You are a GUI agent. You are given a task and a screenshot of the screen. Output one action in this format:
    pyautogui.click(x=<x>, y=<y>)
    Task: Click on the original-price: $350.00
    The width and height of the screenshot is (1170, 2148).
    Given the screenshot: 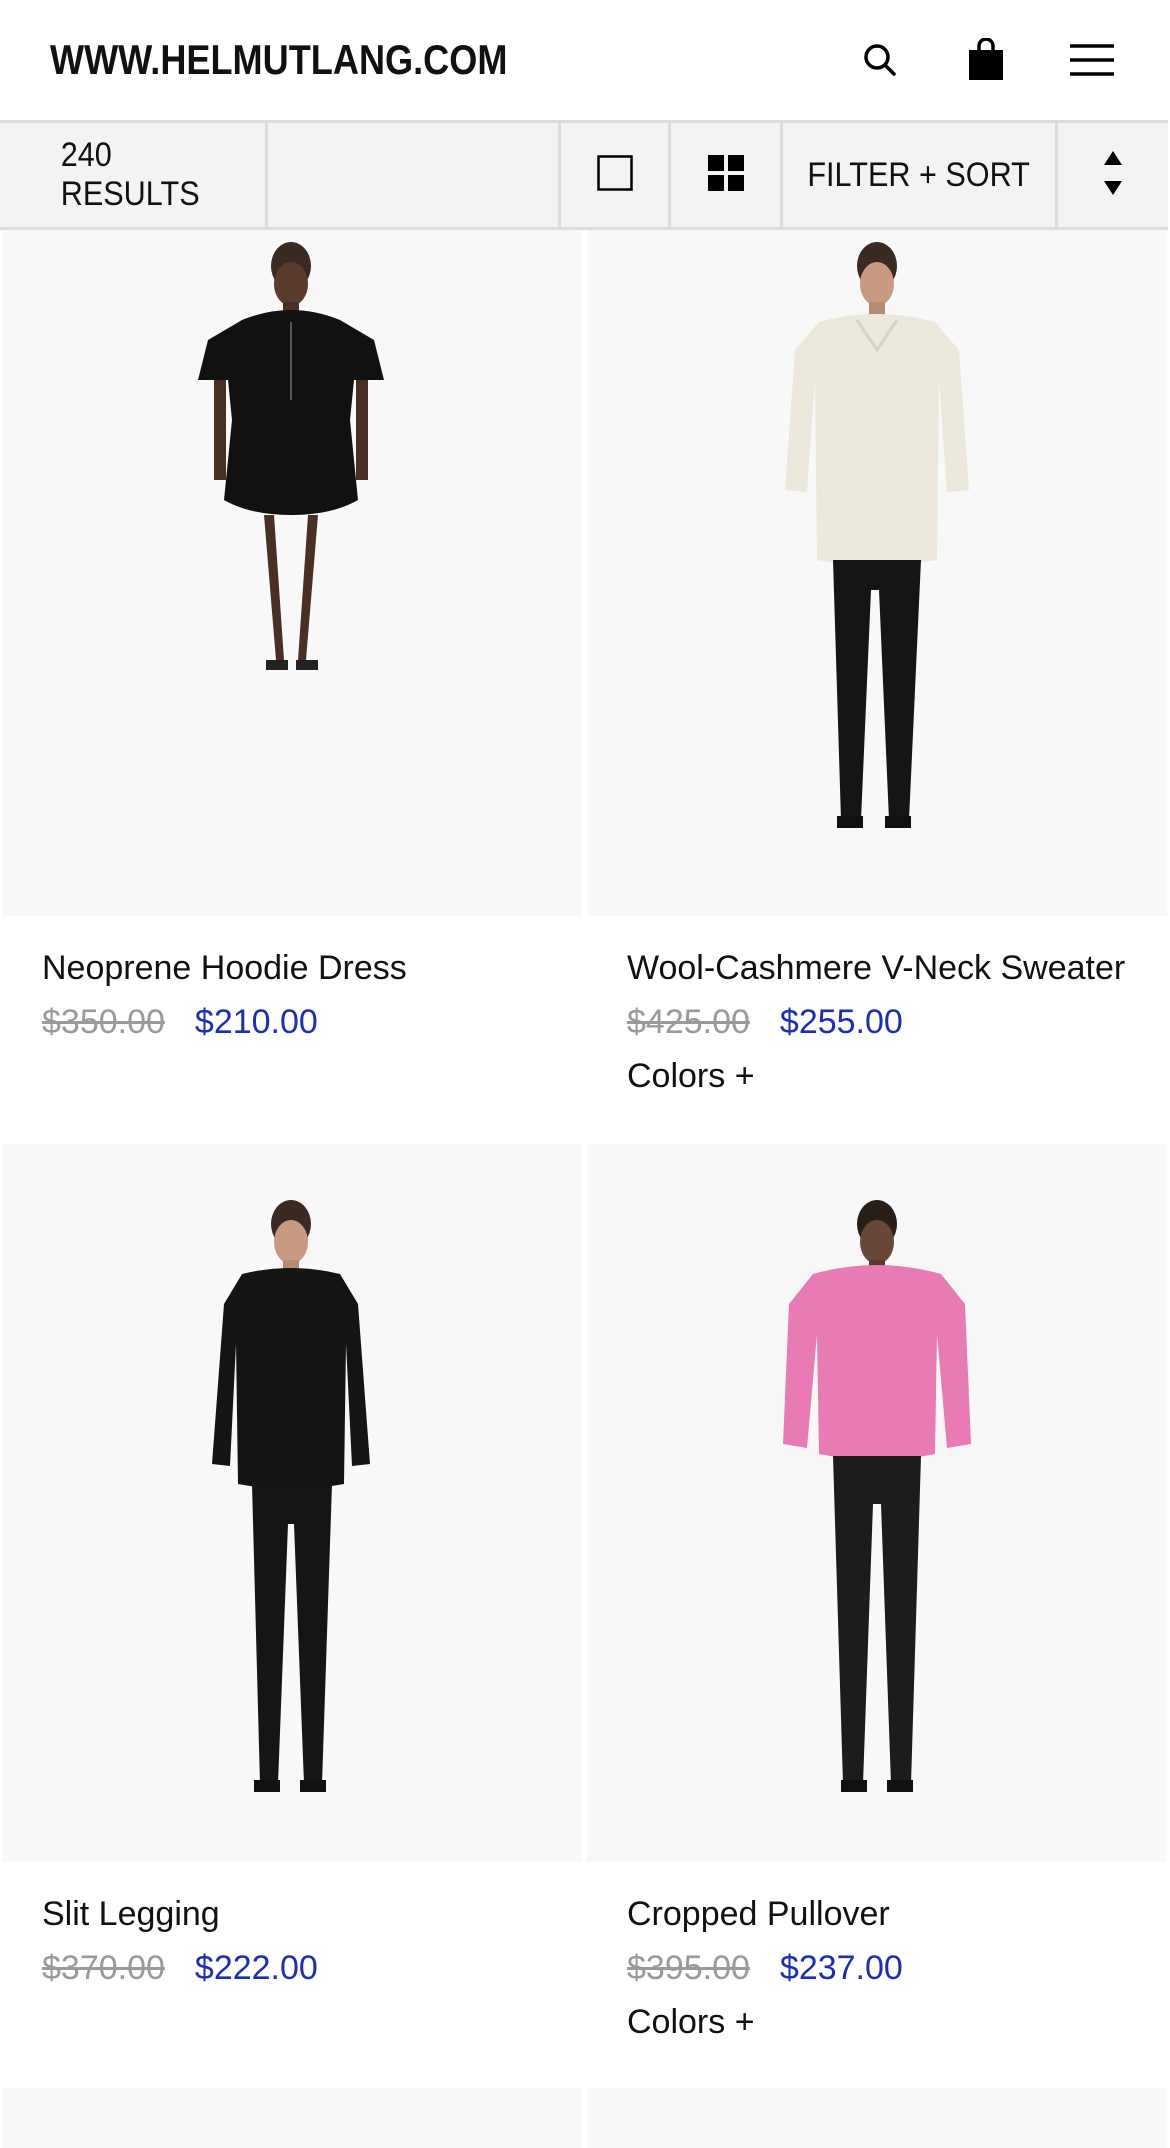 What is the action you would take?
    pyautogui.click(x=103, y=1022)
    